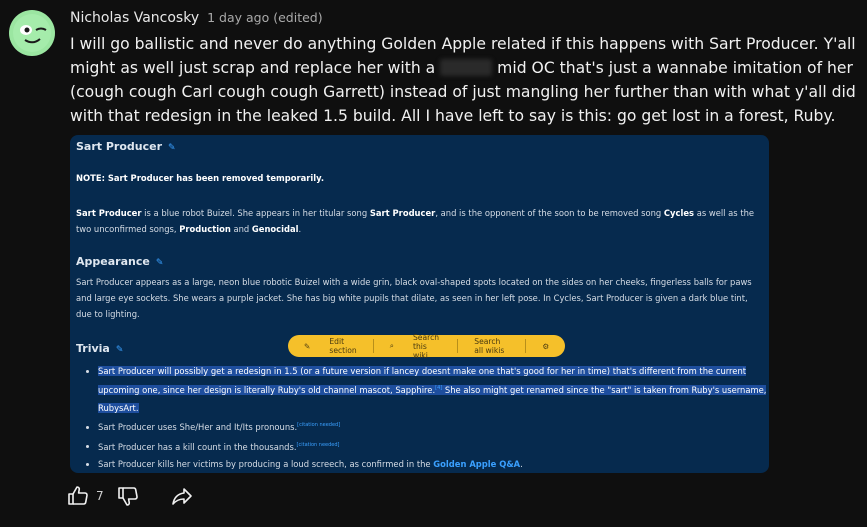  What do you see at coordinates (343, 346) in the screenshot?
I see `edit-section-label: Edit section` at bounding box center [343, 346].